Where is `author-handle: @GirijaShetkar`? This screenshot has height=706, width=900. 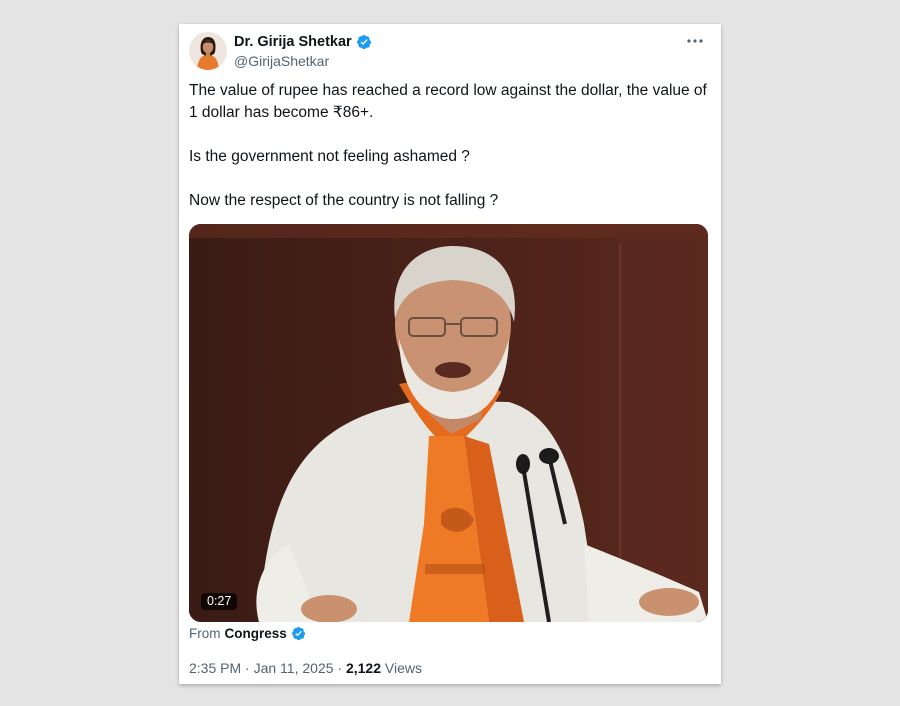
author-handle: @GirijaShetkar is located at coordinates (303, 61).